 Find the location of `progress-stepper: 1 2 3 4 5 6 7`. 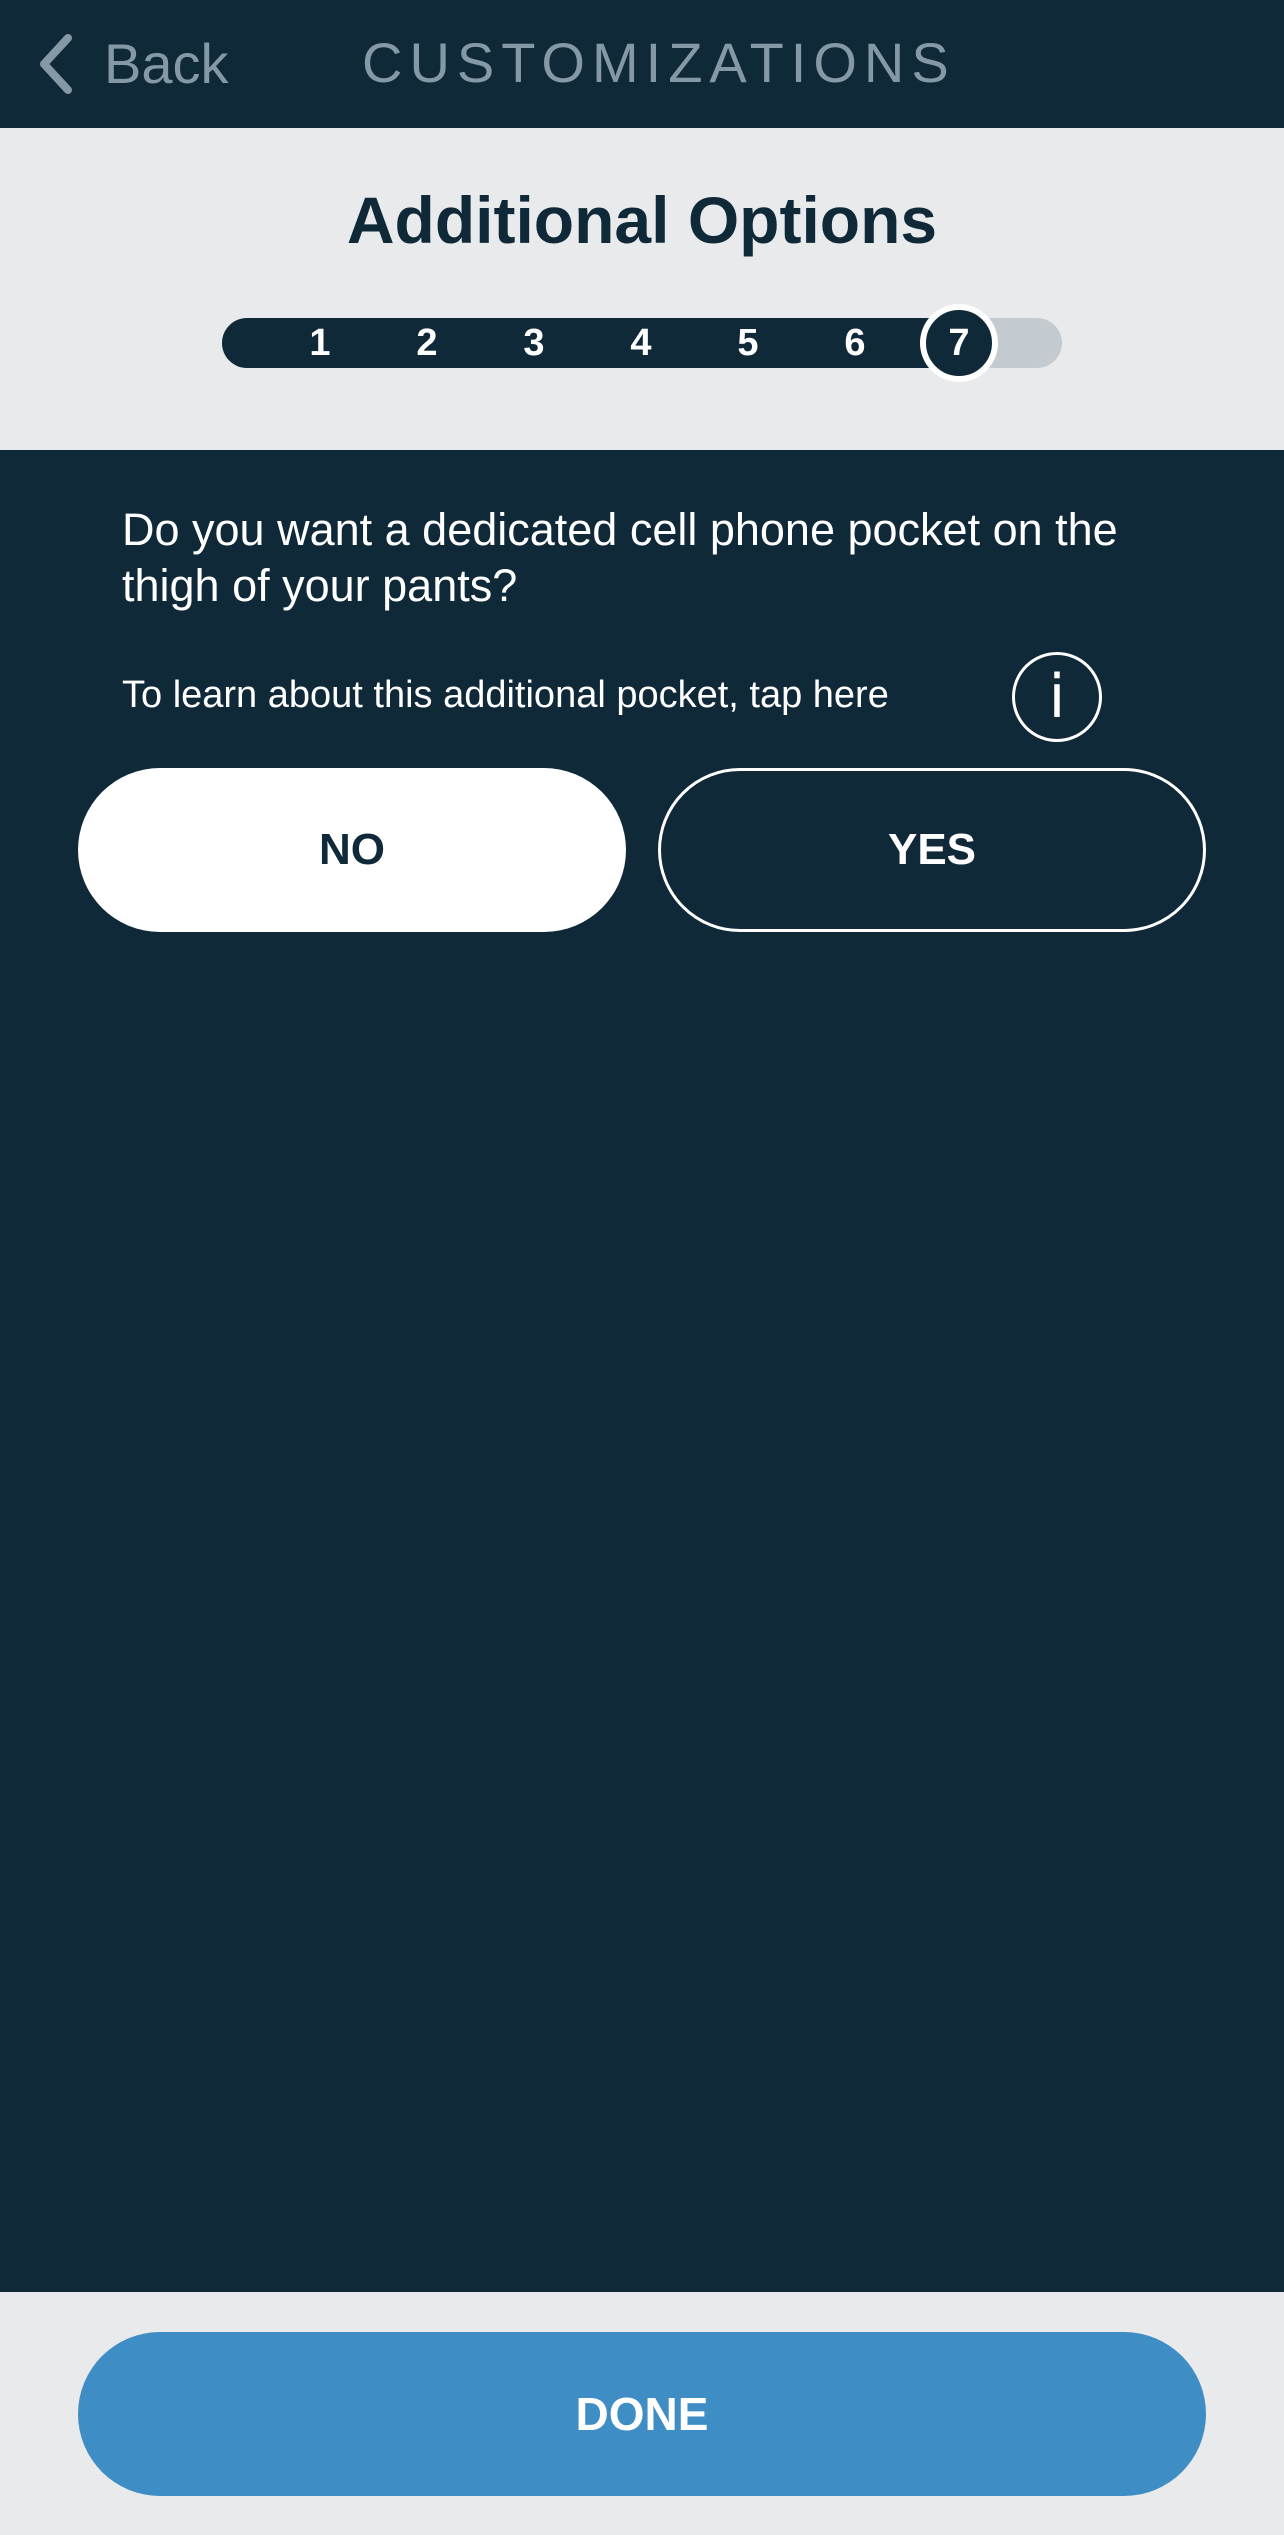

progress-stepper: 1 2 3 4 5 6 7 is located at coordinates (642, 343).